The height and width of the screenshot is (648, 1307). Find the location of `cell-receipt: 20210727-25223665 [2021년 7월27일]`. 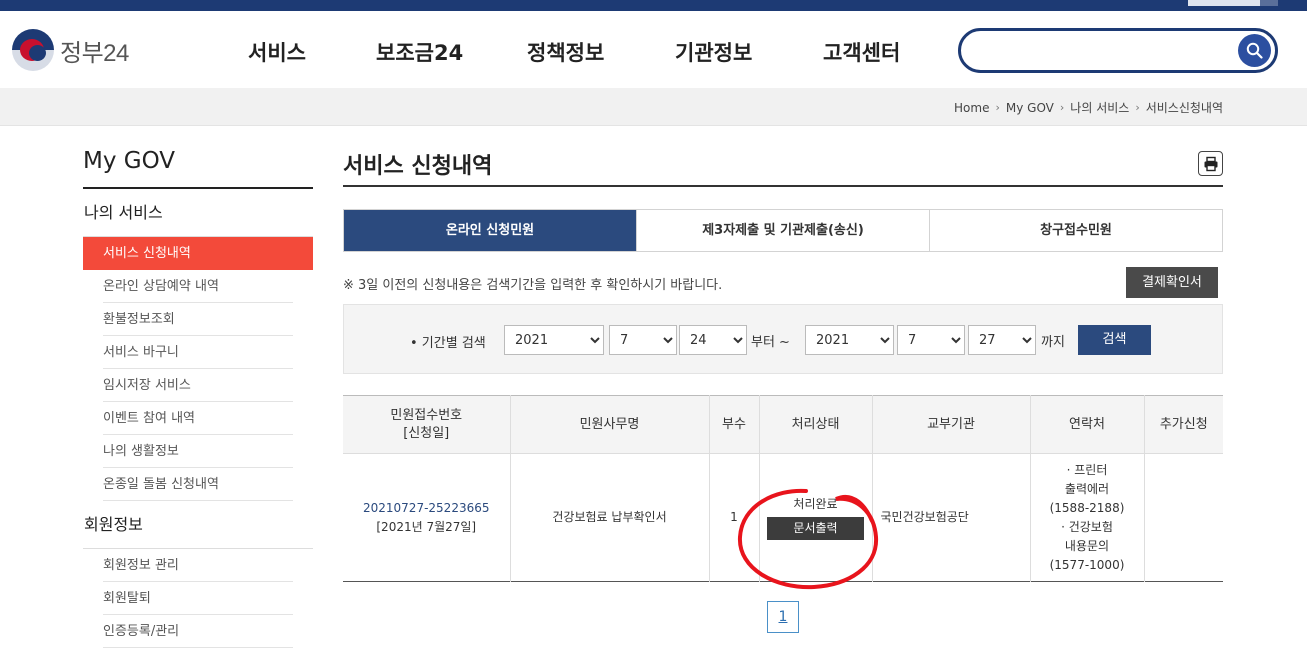

cell-receipt: 20210727-25223665 [2021년 7월27일] is located at coordinates (426, 518).